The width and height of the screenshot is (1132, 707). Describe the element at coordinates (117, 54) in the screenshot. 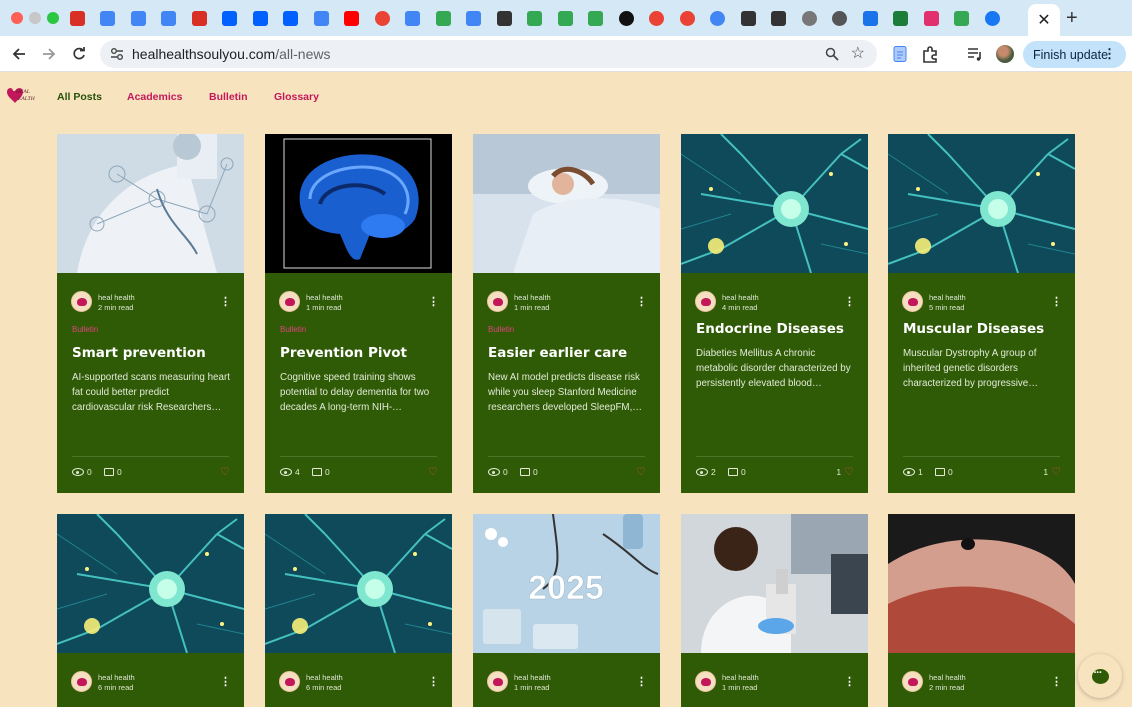

I see `site-settings-icon` at that location.